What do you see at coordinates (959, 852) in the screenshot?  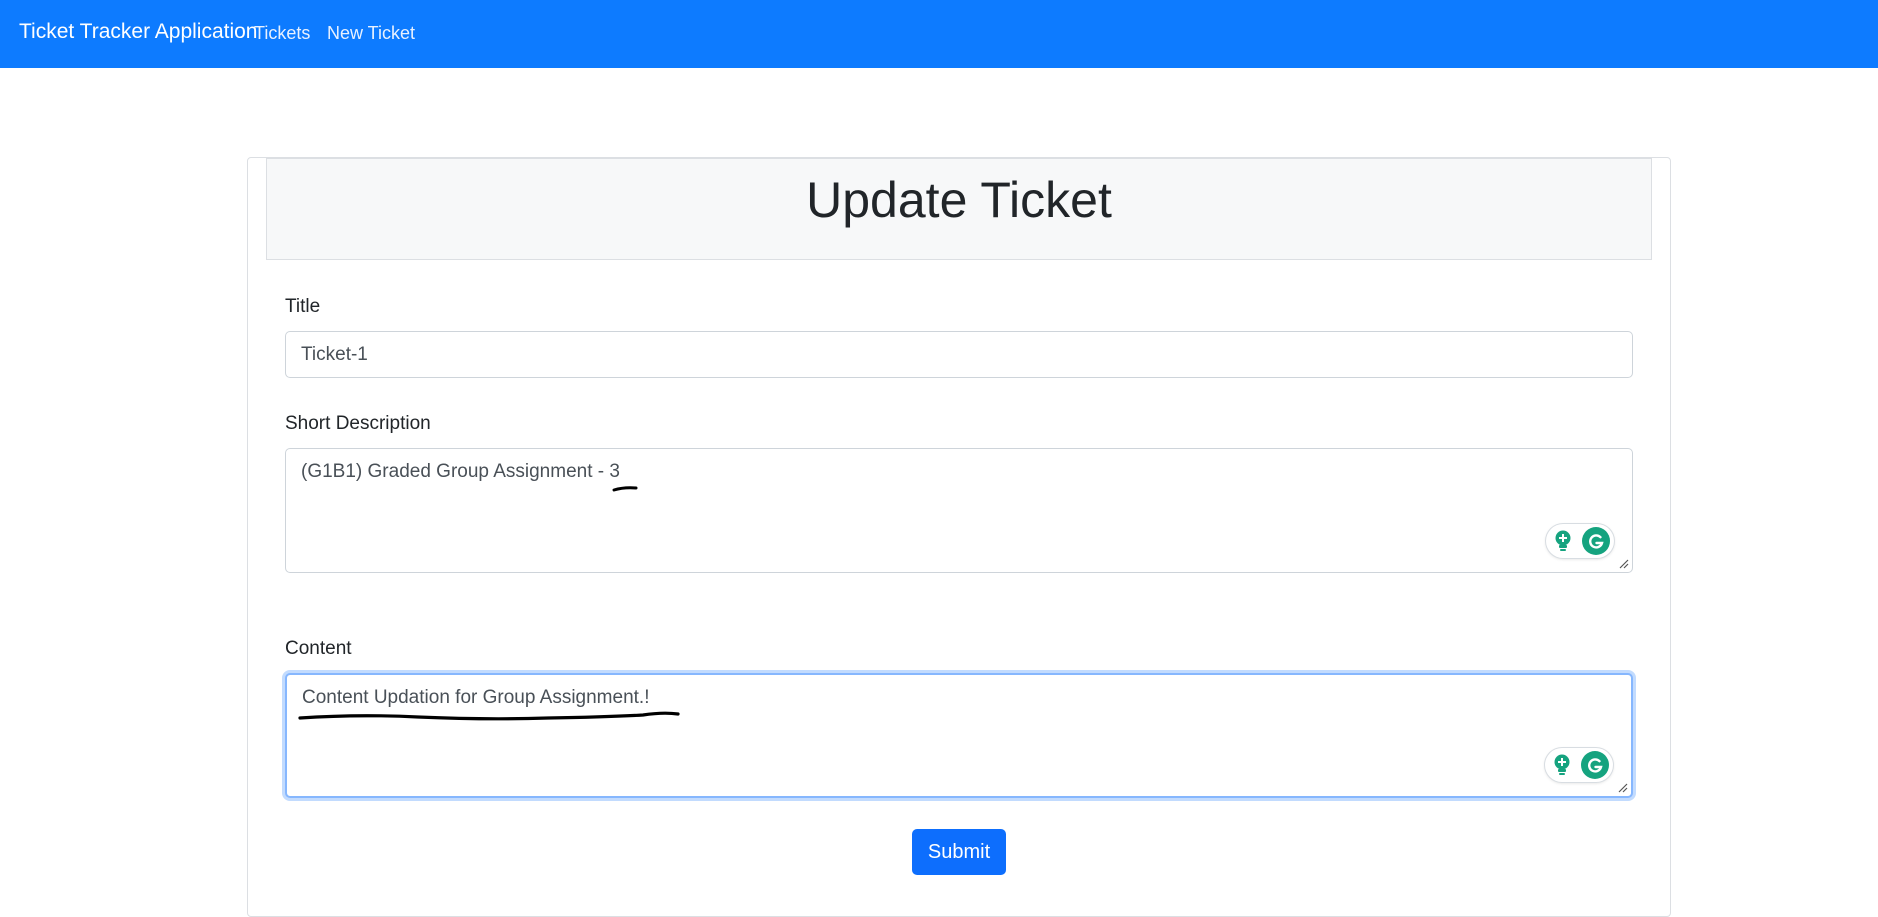 I see `submit-button: Submit` at bounding box center [959, 852].